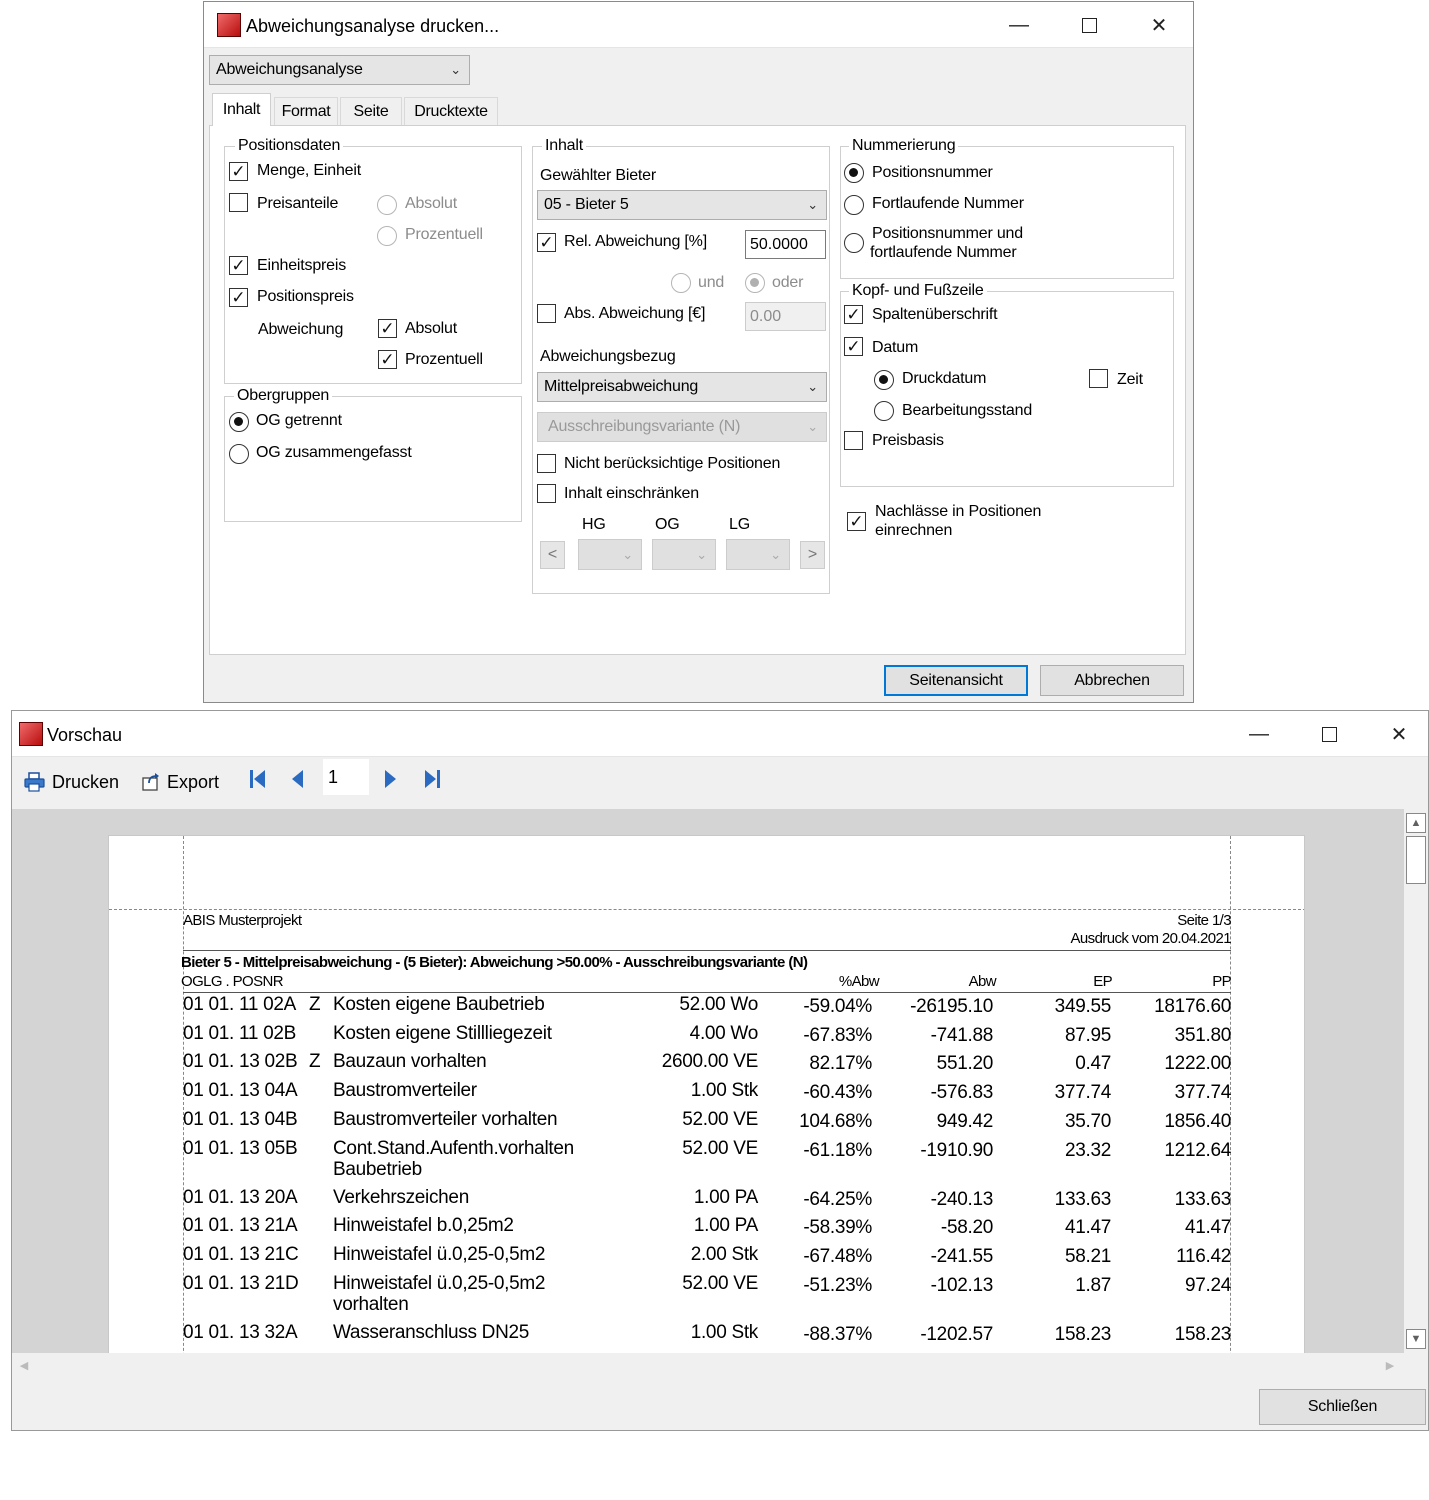 The height and width of the screenshot is (1500, 1429). Describe the element at coordinates (837, 1228) in the screenshot. I see `row-abw-pct: -58.39%` at that location.